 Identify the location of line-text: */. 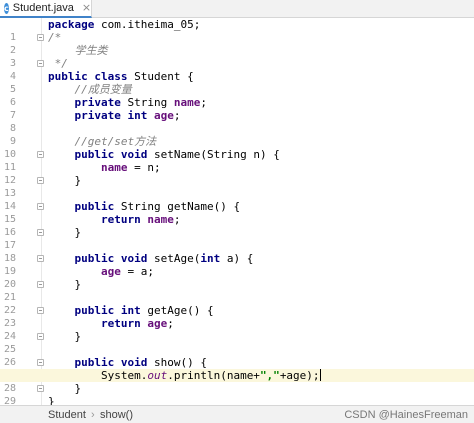
(58, 63).